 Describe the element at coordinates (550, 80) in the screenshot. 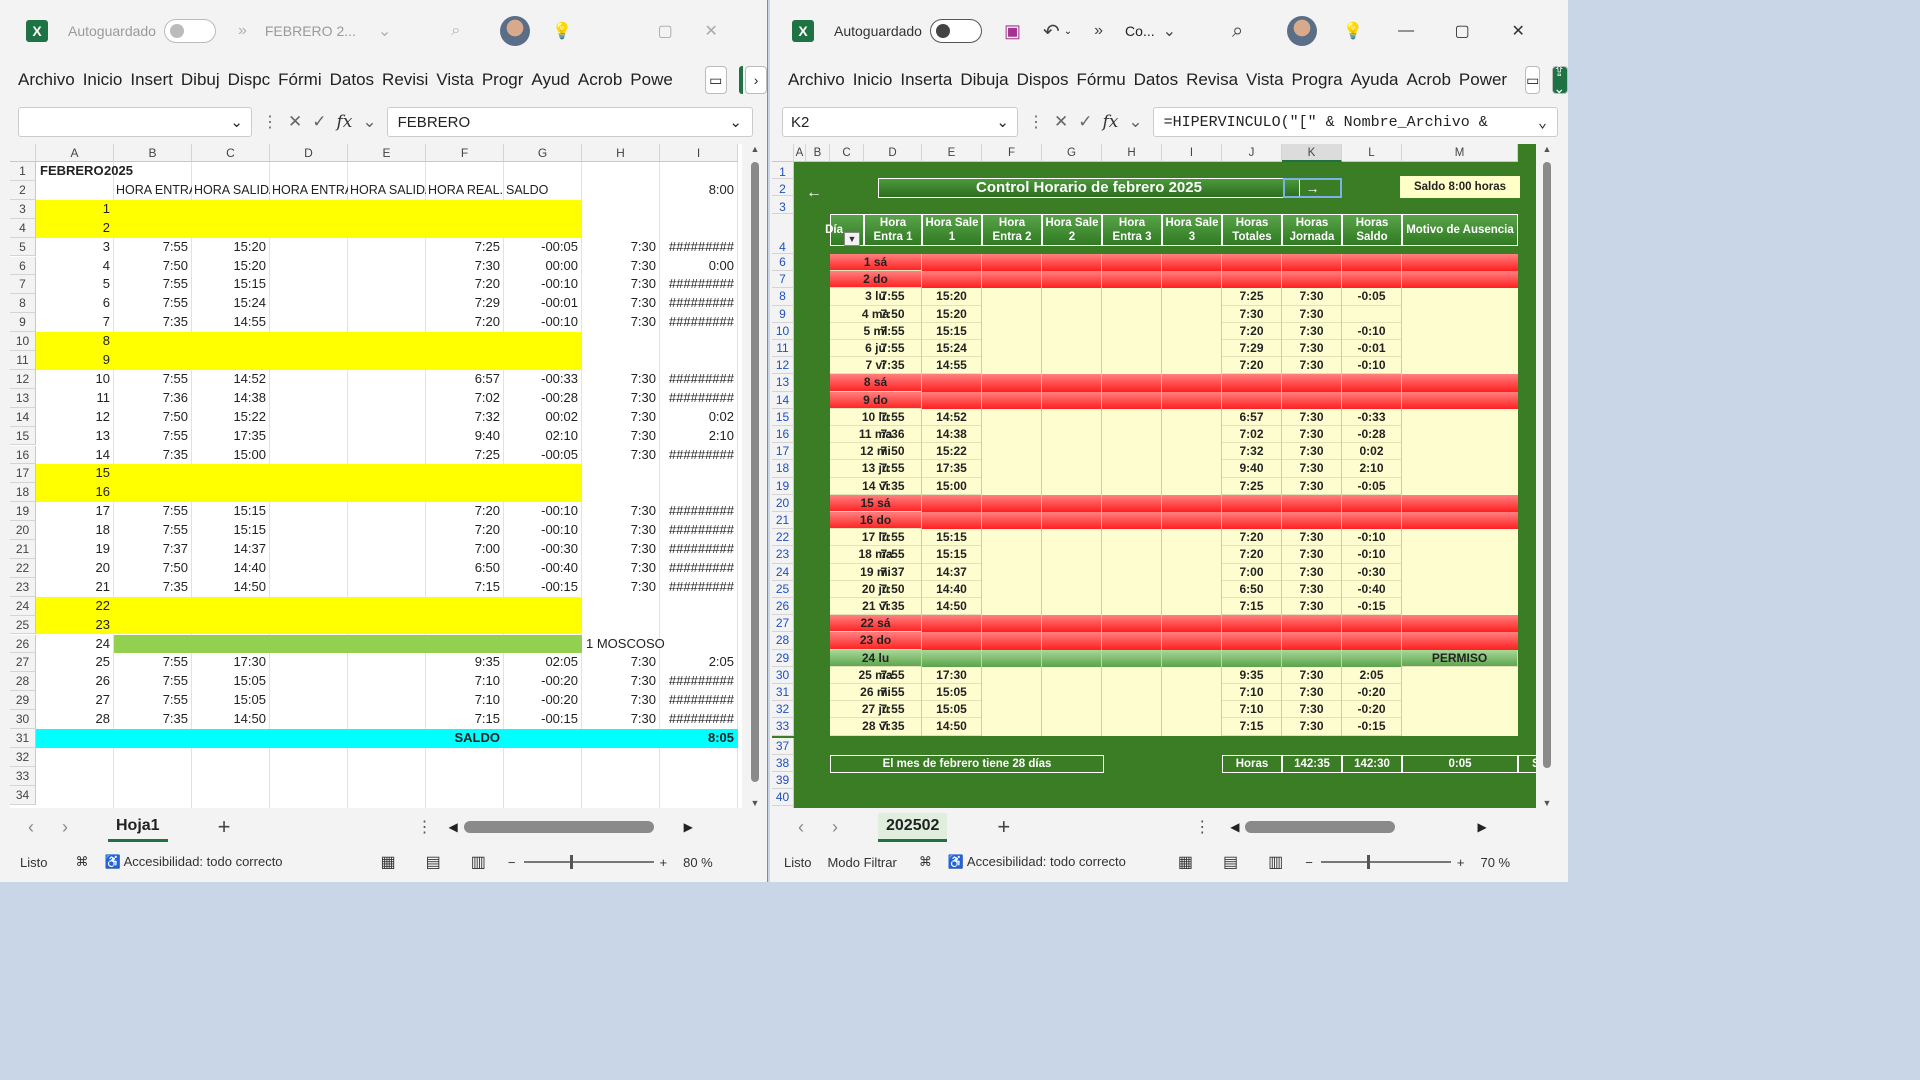

I see `ribbon-tab-ayud: Ayud` at that location.